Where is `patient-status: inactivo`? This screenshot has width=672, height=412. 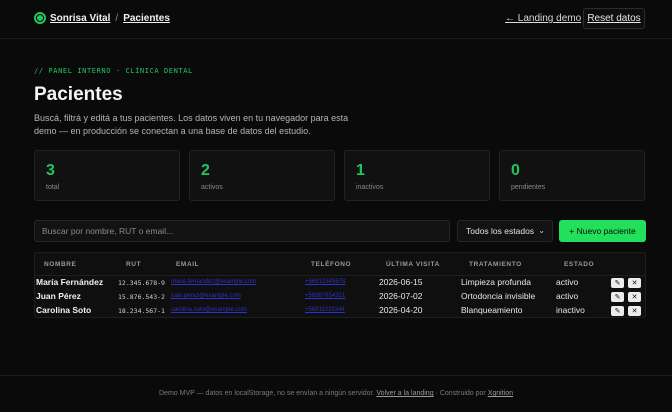 patient-status: inactivo is located at coordinates (570, 310).